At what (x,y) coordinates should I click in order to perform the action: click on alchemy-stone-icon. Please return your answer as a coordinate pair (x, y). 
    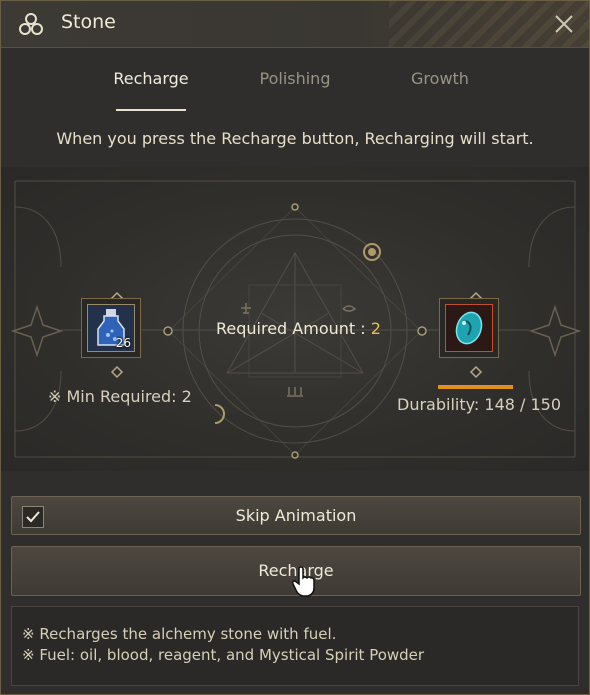
    Looking at the image, I should click on (469, 328).